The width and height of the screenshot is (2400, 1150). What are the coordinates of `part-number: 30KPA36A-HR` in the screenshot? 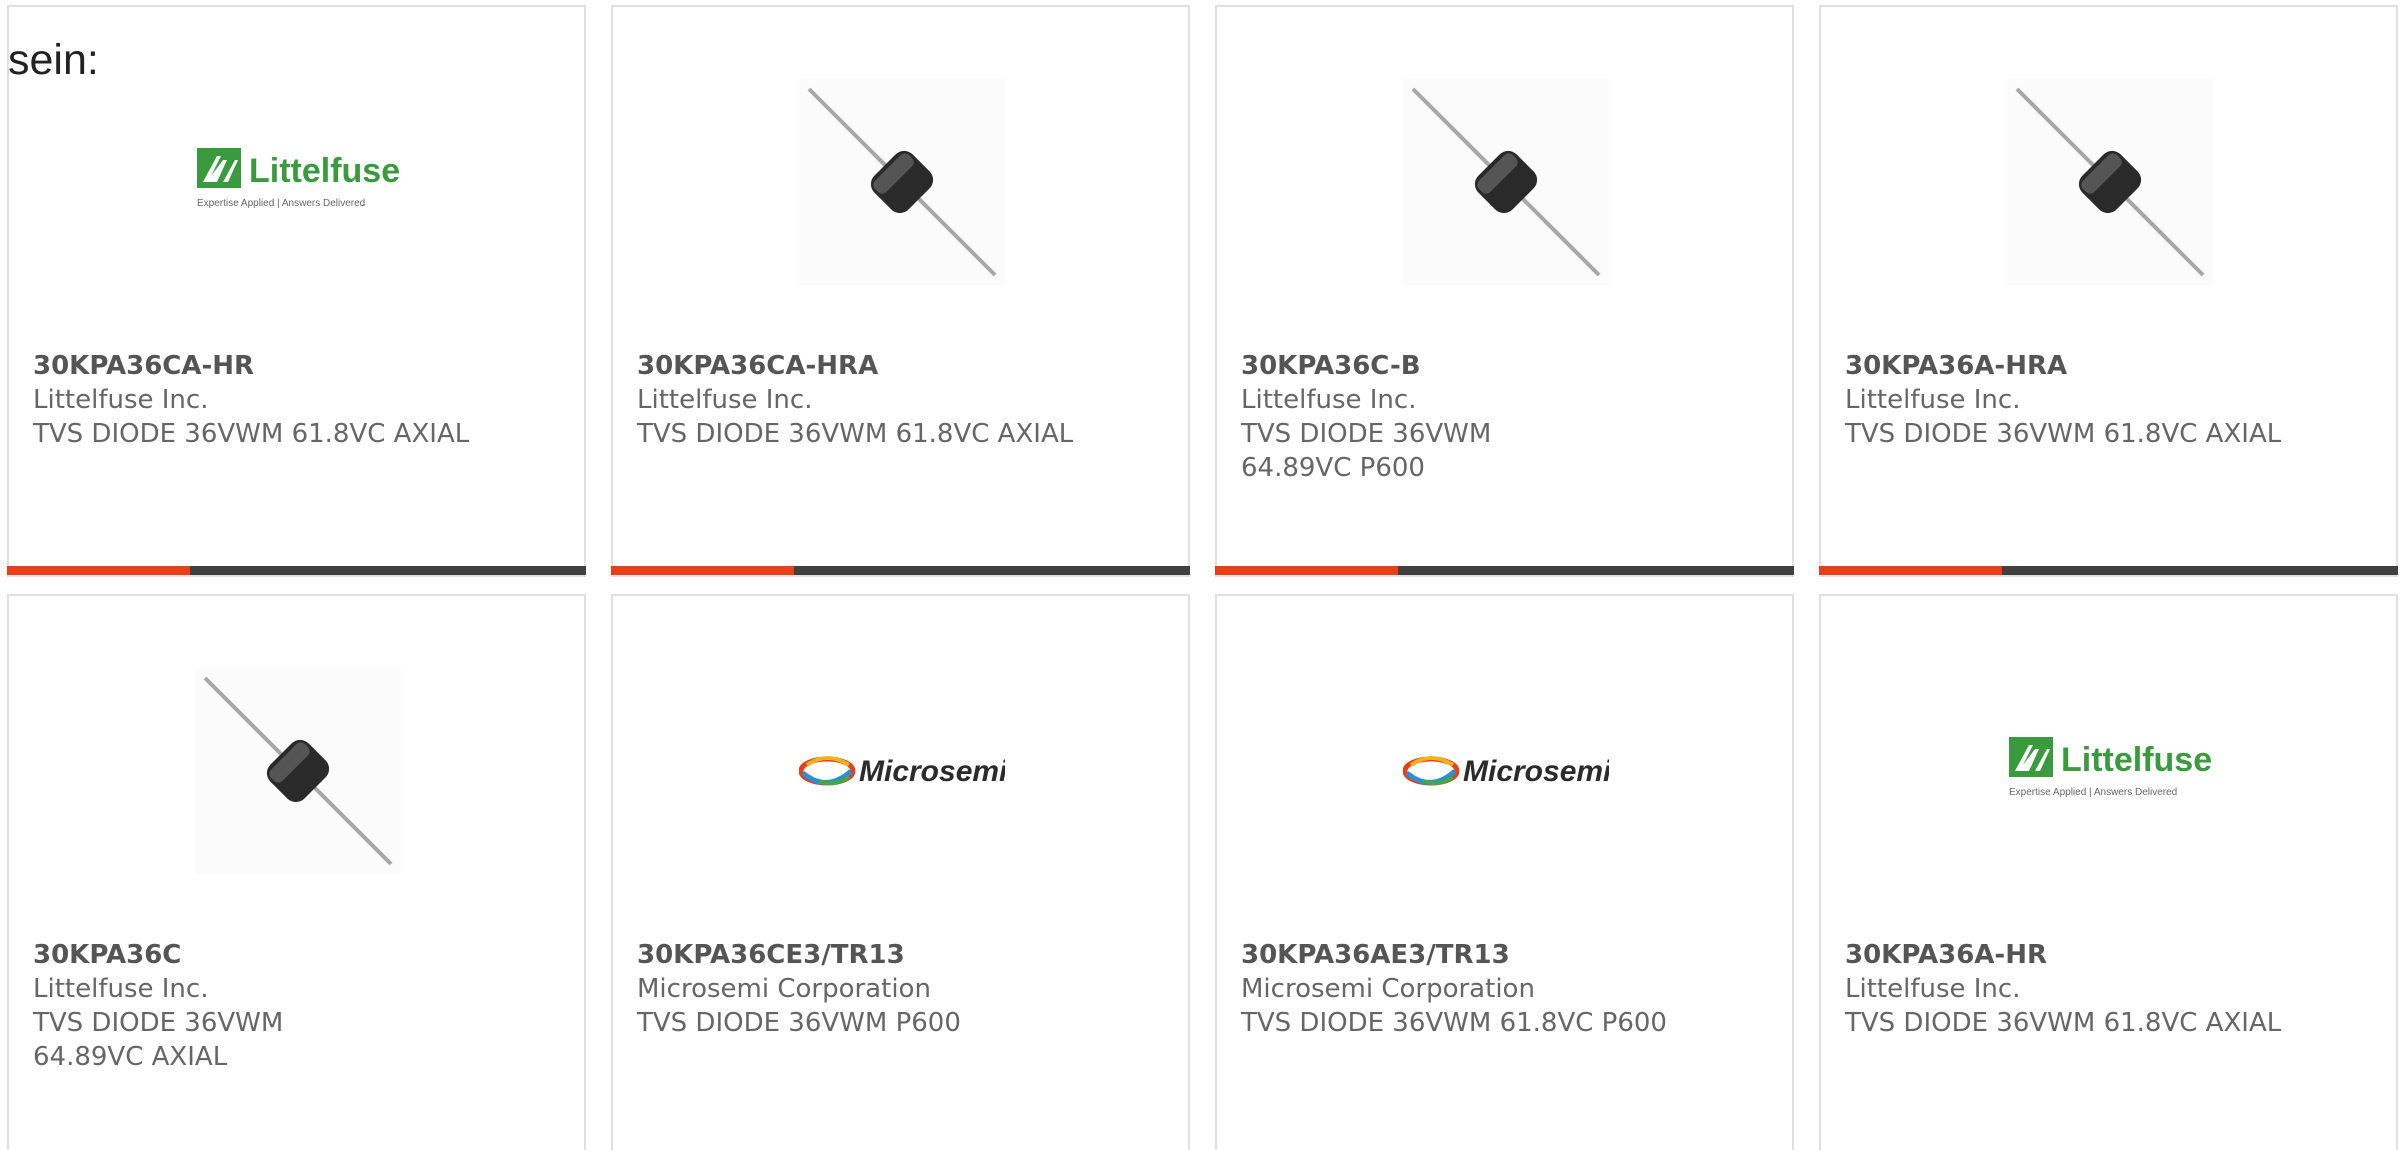 It's located at (2065, 955).